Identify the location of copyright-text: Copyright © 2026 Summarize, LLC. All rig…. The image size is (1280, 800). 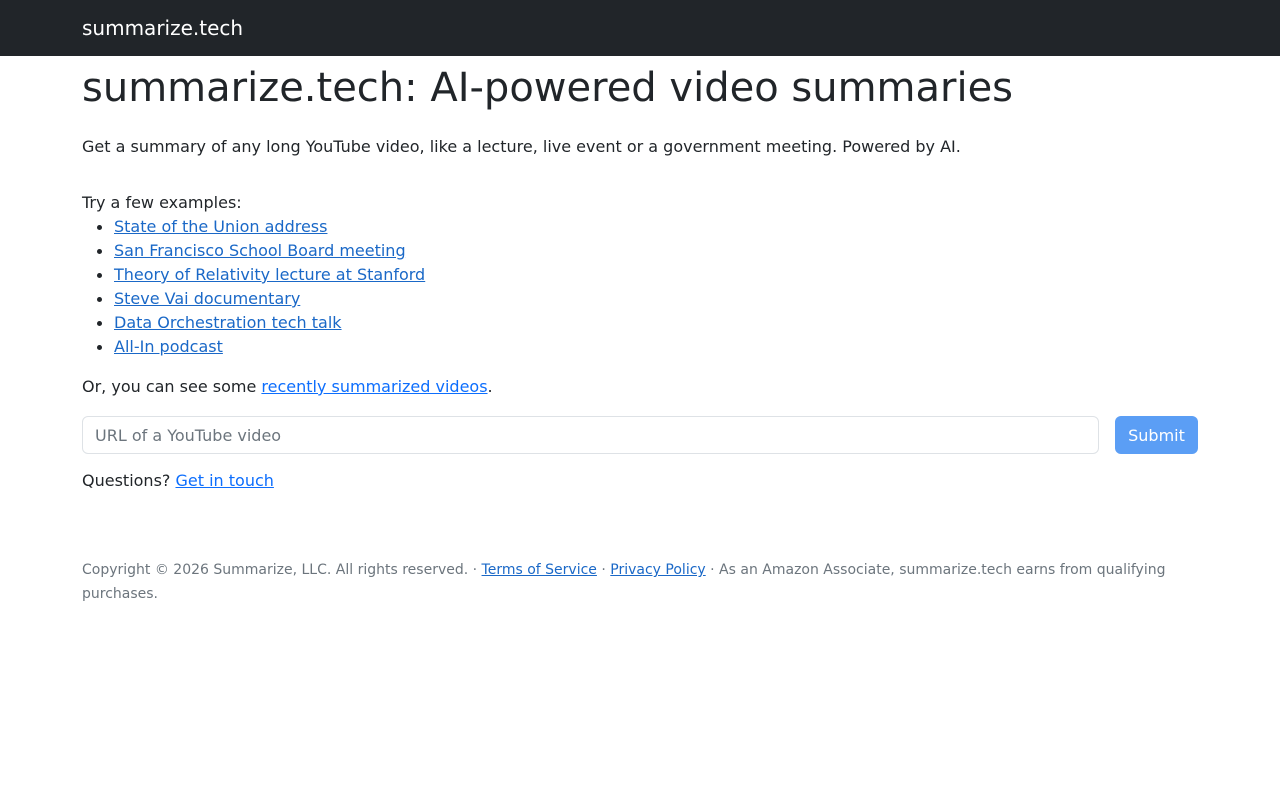
(282, 570).